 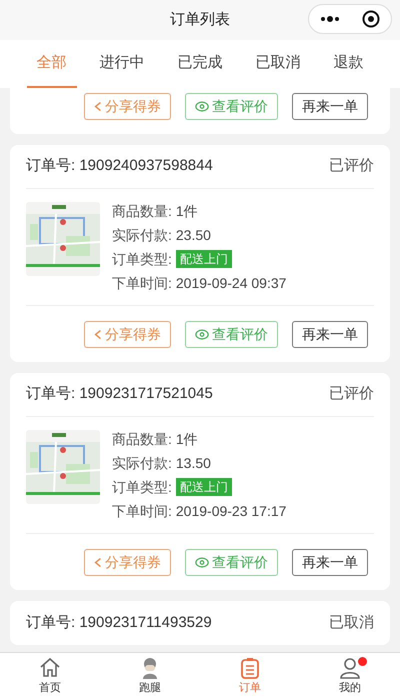 I want to click on detail-value: 23.50, so click(x=193, y=235).